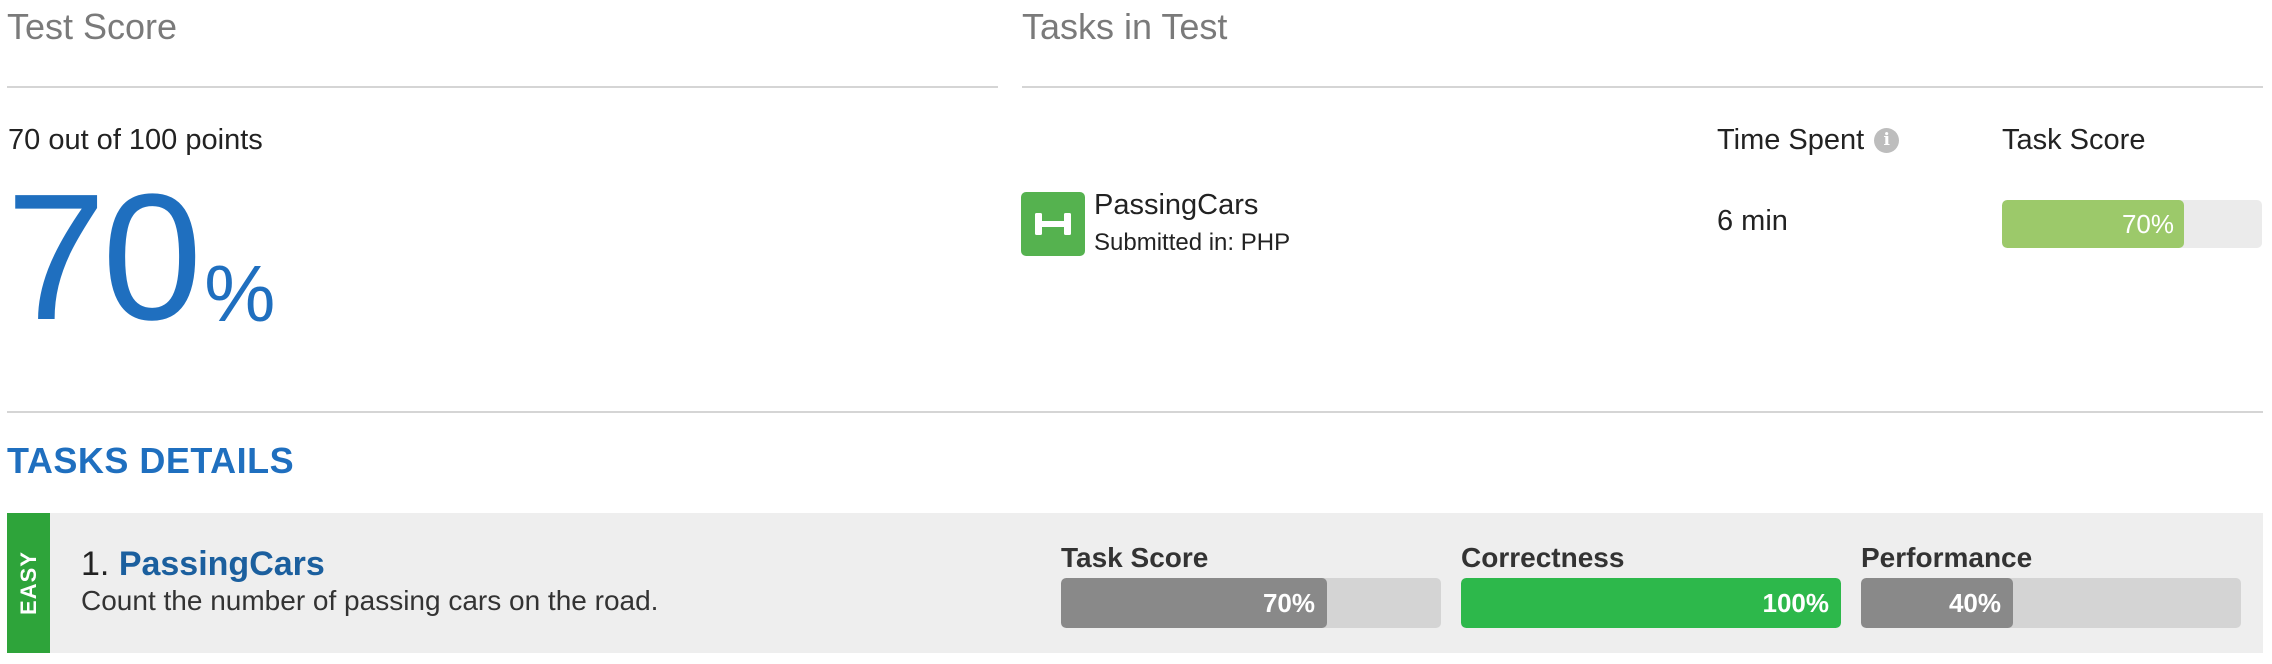 The image size is (2272, 664). What do you see at coordinates (502, 87) in the screenshot?
I see `test-score-divider` at bounding box center [502, 87].